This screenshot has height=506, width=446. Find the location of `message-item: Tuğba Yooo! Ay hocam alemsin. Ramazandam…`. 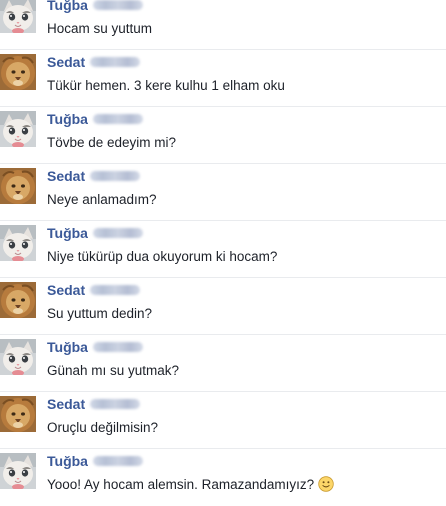

message-item: Tuğba Yooo! Ay hocam alemsin. Ramazandam… is located at coordinates (223, 477).